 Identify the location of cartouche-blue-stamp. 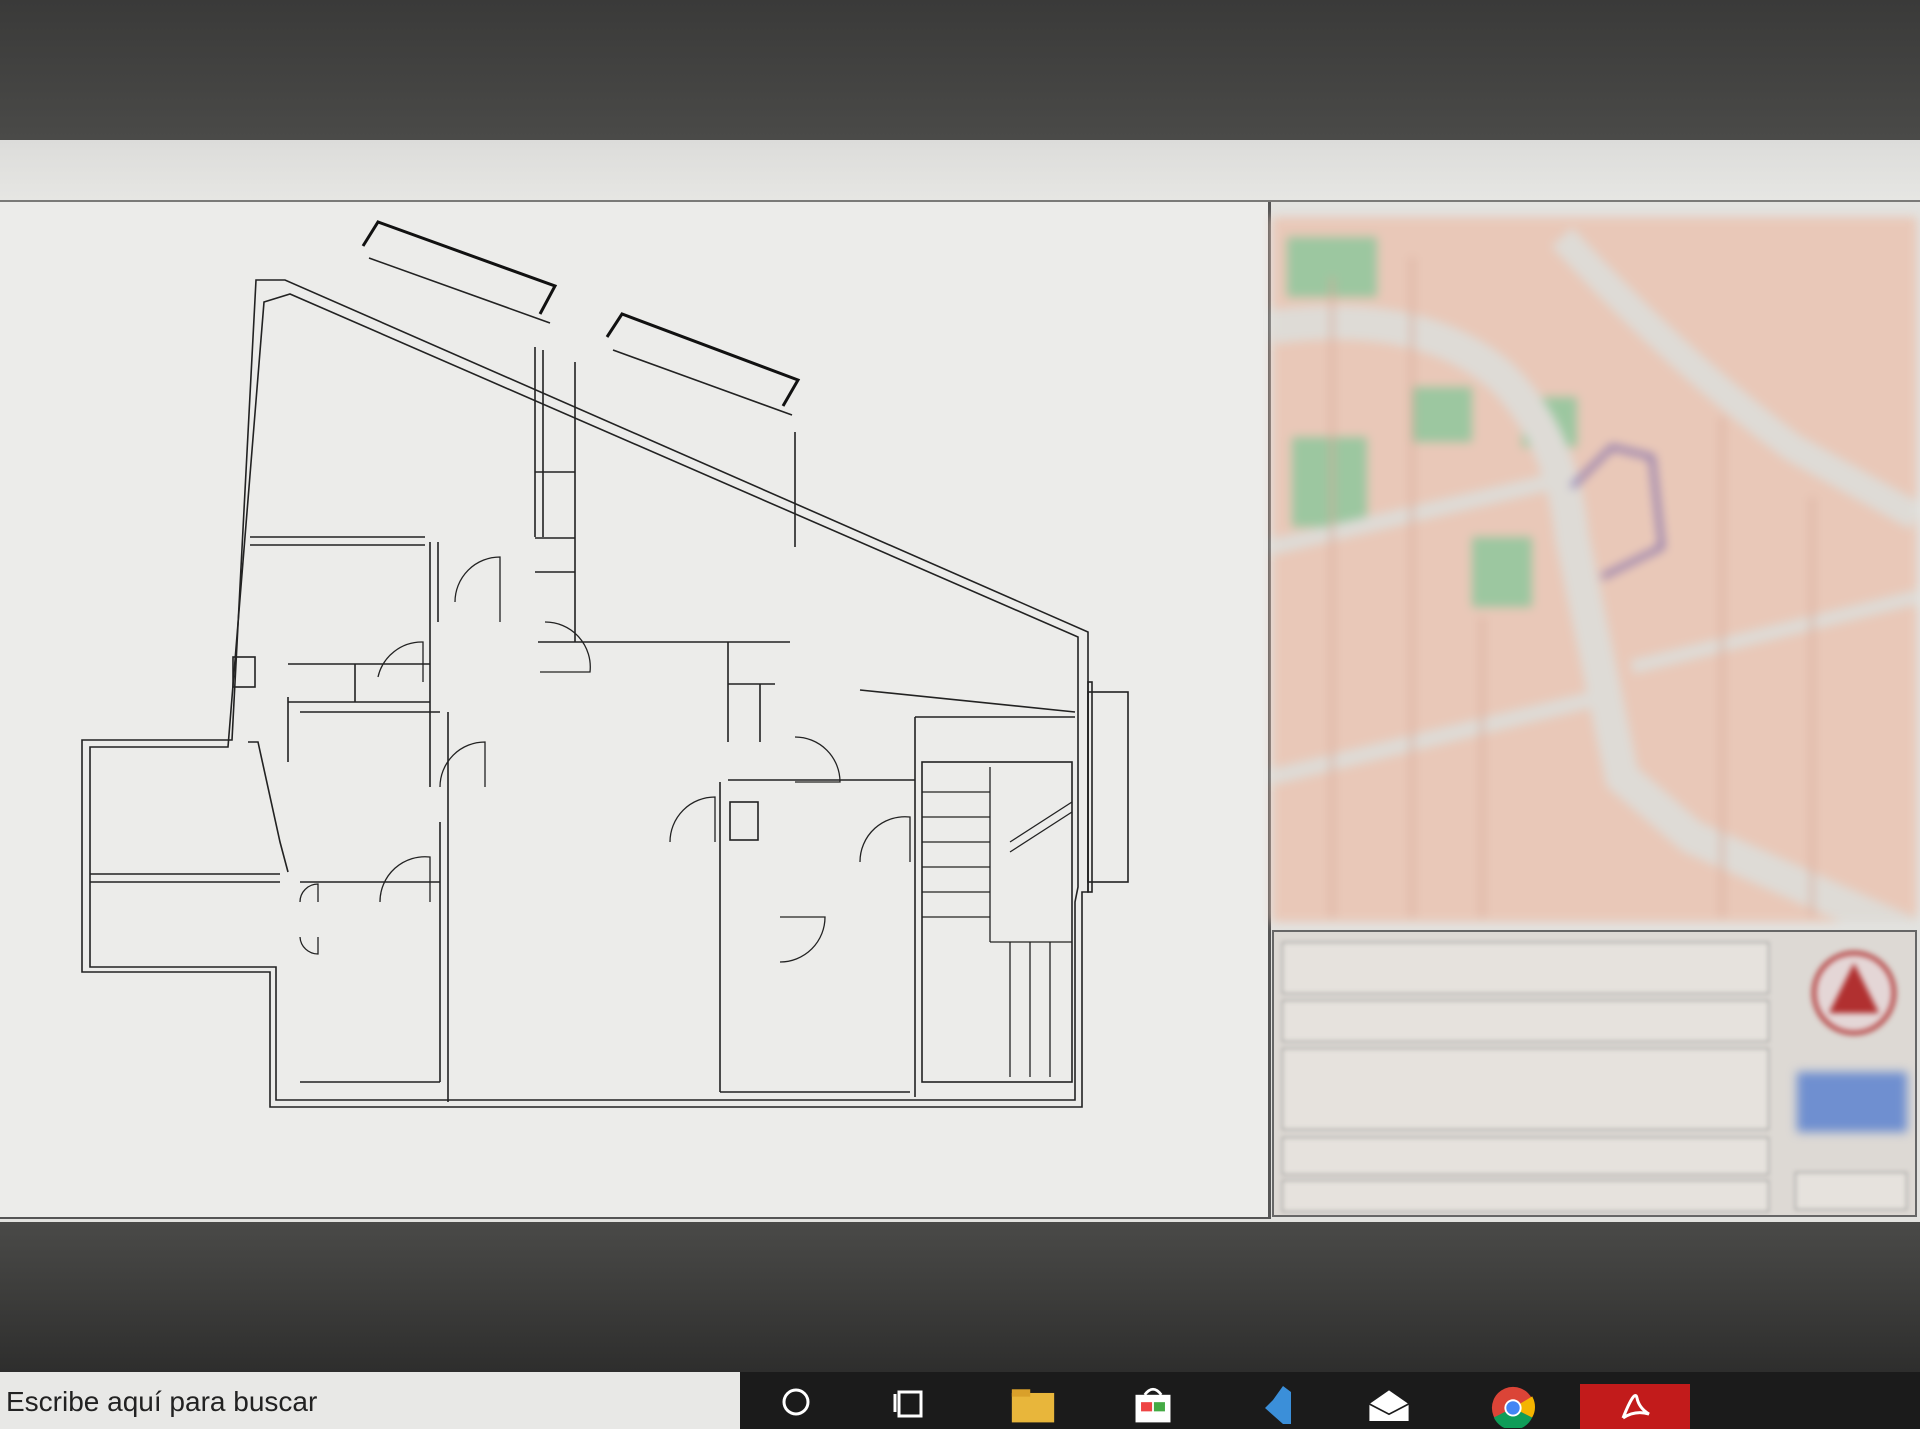
(1852, 1102).